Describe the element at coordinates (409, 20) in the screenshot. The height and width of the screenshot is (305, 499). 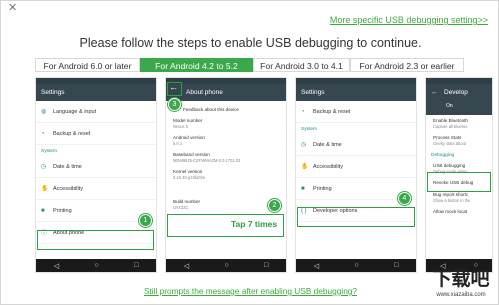
I see `more-settings-link: More specific USB debugging setting>>` at that location.